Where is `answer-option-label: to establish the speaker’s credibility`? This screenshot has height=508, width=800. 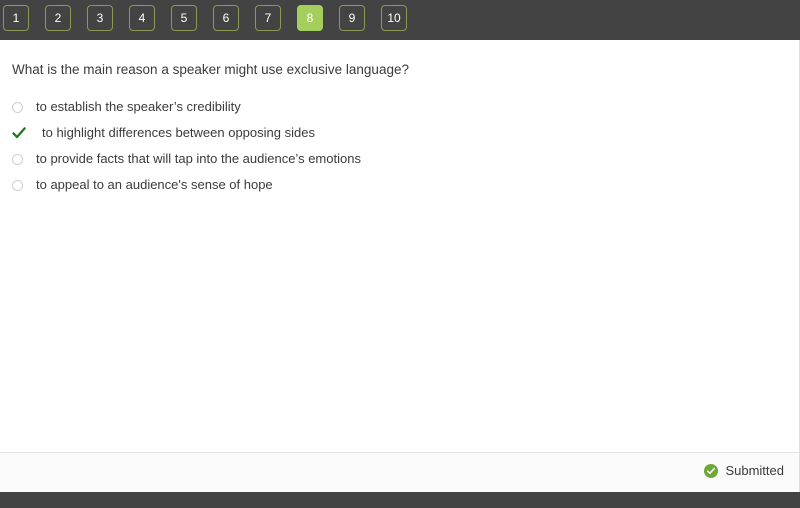
answer-option-label: to establish the speaker’s credibility is located at coordinates (138, 106).